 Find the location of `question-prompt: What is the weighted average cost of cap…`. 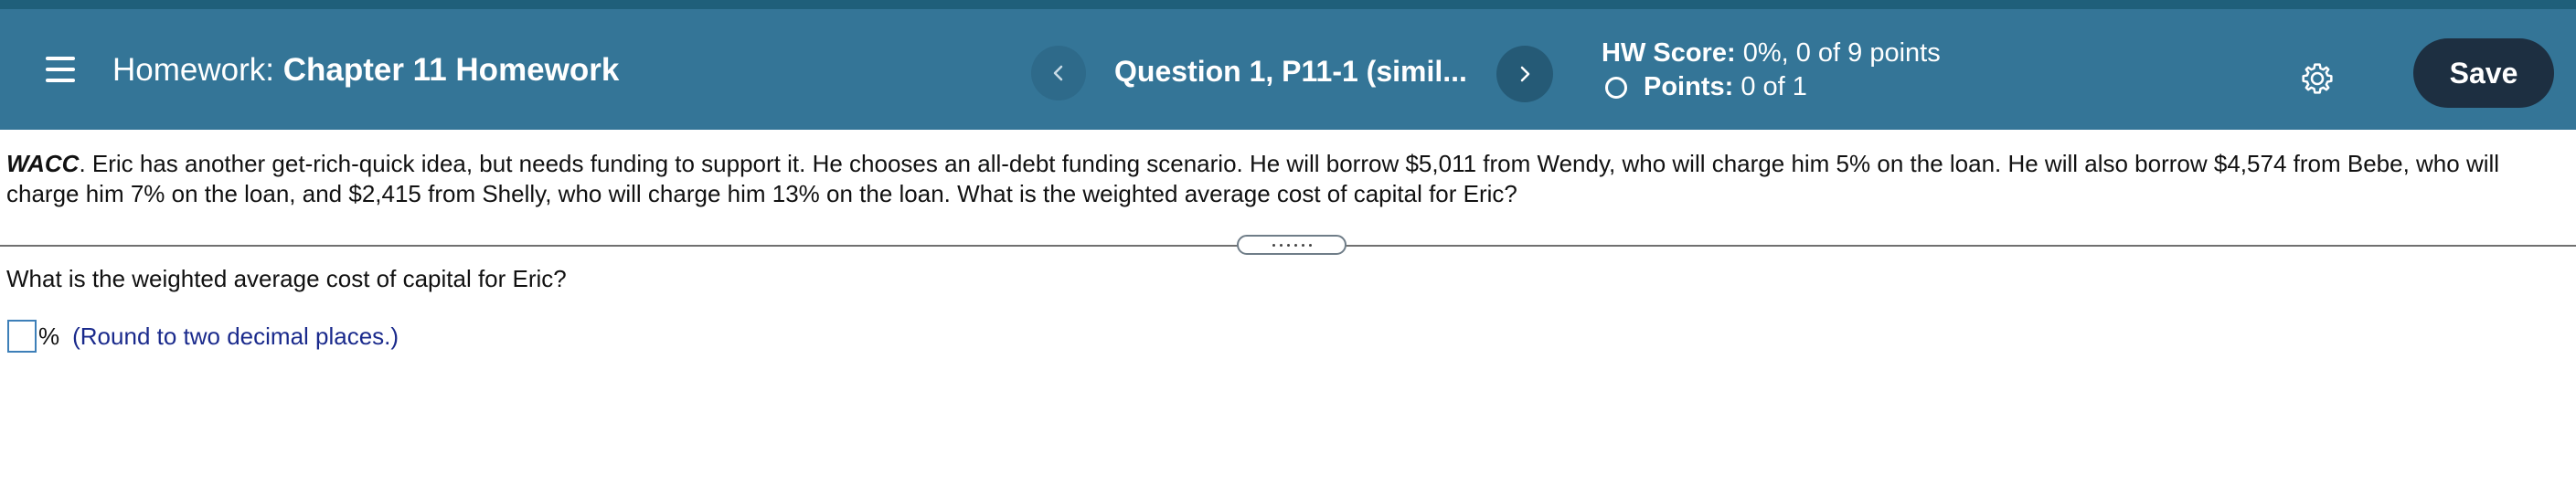

question-prompt: What is the weighted average cost of cap… is located at coordinates (286, 278).